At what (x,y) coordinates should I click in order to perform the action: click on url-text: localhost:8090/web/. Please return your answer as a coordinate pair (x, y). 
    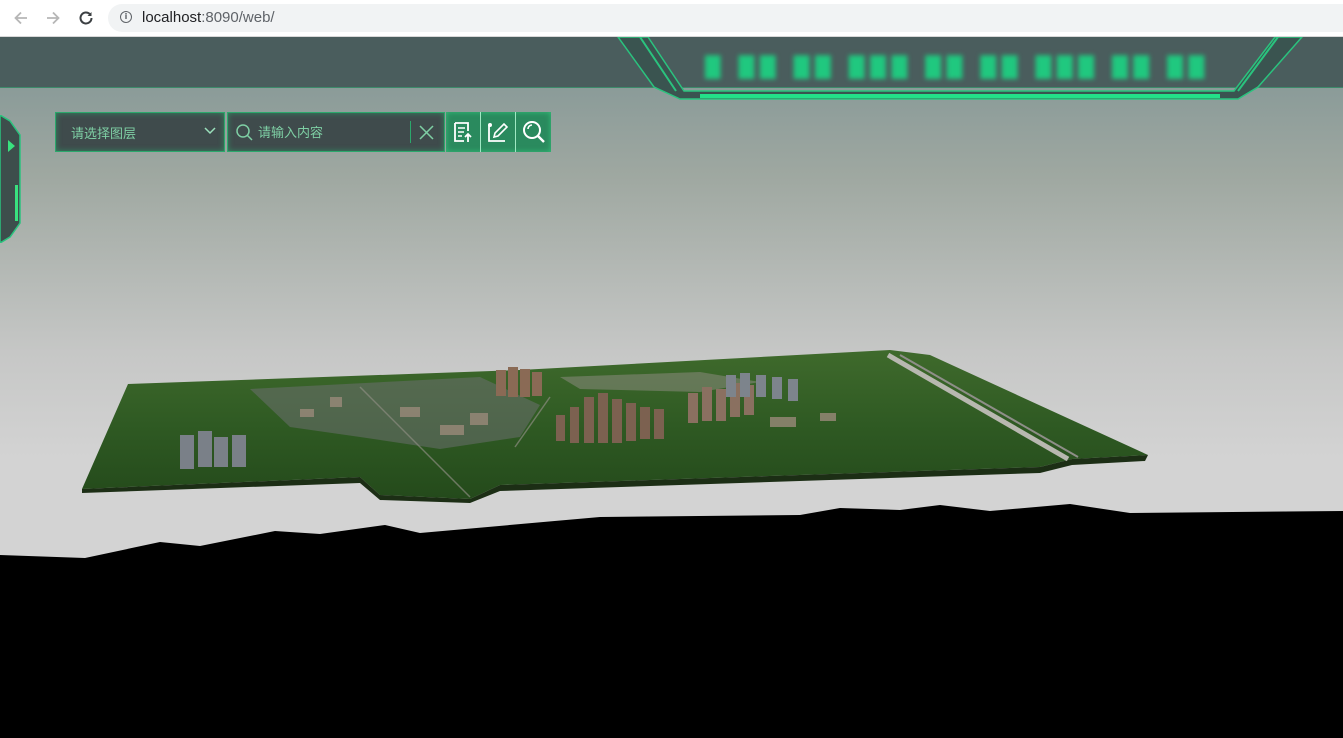
    Looking at the image, I should click on (208, 17).